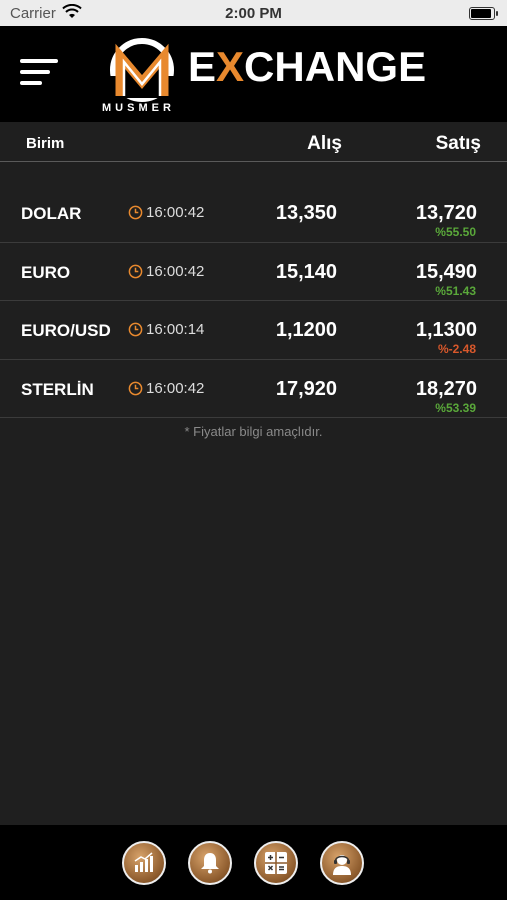 The height and width of the screenshot is (900, 507). What do you see at coordinates (456, 349) in the screenshot?
I see `change-percent: %-2.48` at bounding box center [456, 349].